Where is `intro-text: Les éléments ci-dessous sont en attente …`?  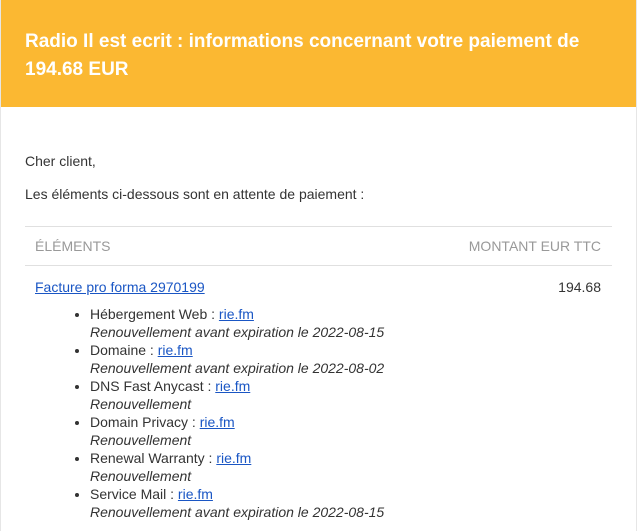
intro-text: Les éléments ci-dessous sont en attente … is located at coordinates (195, 194).